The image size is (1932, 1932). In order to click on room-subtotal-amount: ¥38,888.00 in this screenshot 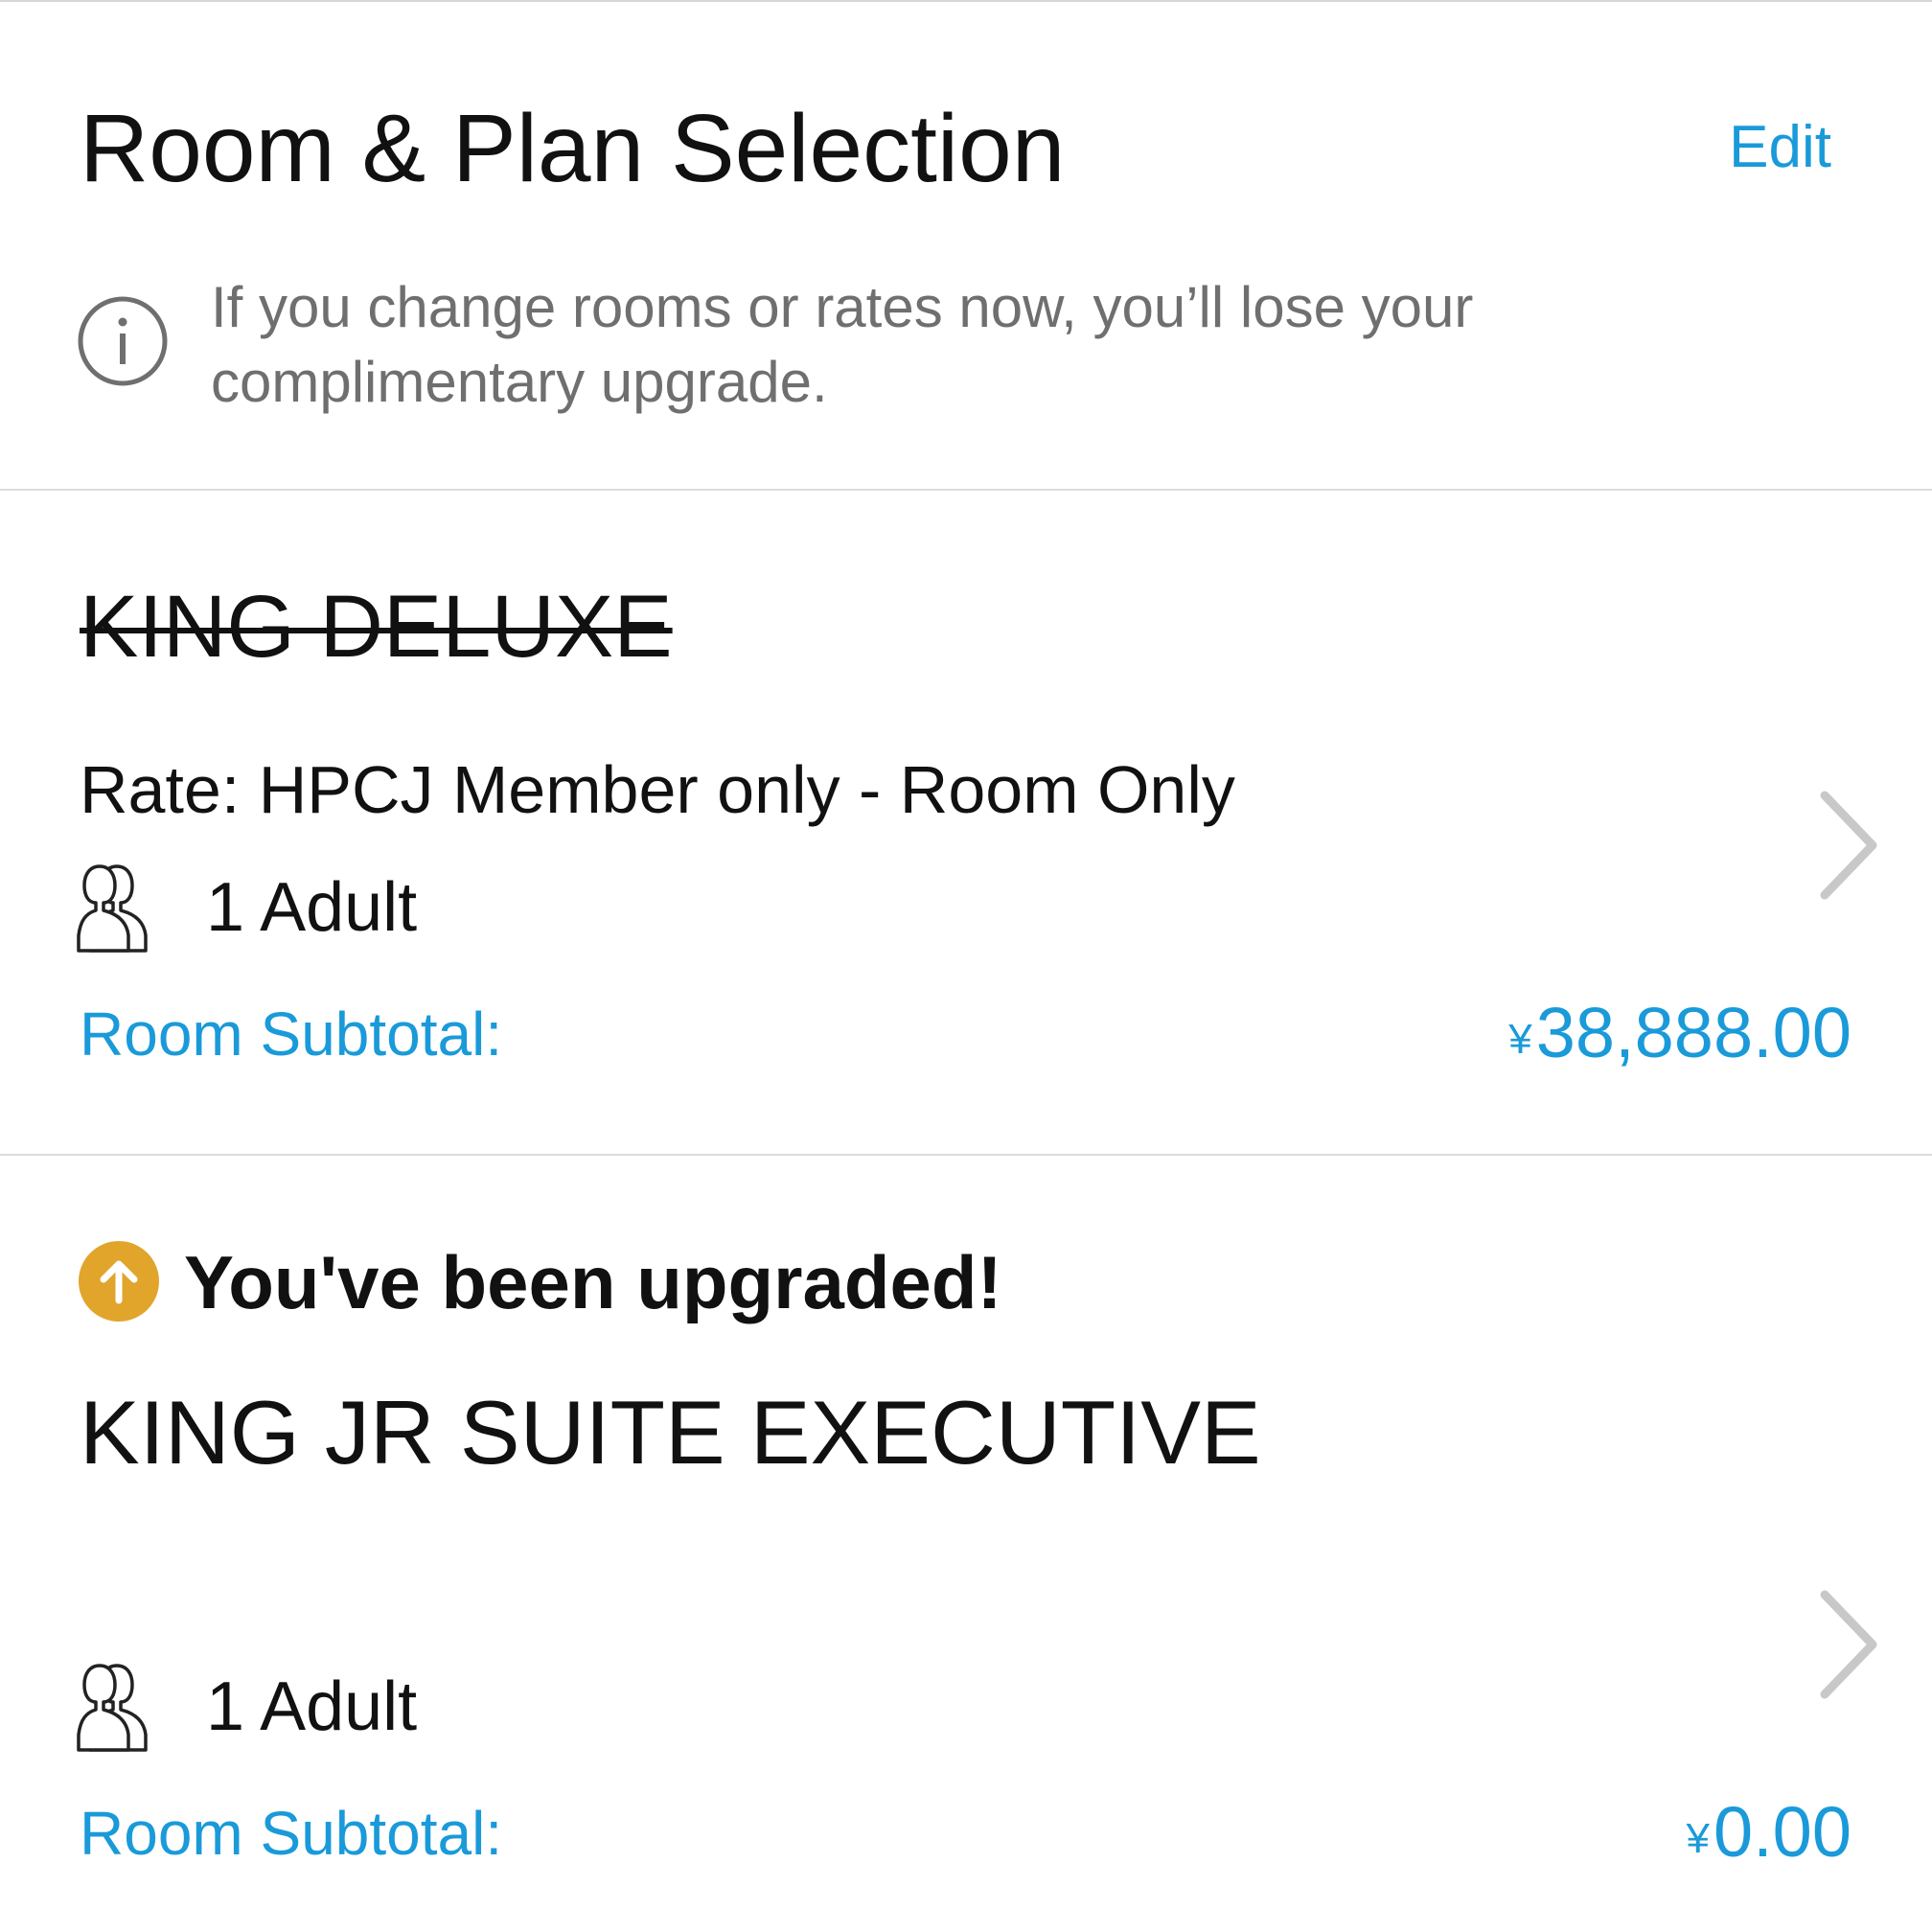, I will do `click(1680, 1036)`.